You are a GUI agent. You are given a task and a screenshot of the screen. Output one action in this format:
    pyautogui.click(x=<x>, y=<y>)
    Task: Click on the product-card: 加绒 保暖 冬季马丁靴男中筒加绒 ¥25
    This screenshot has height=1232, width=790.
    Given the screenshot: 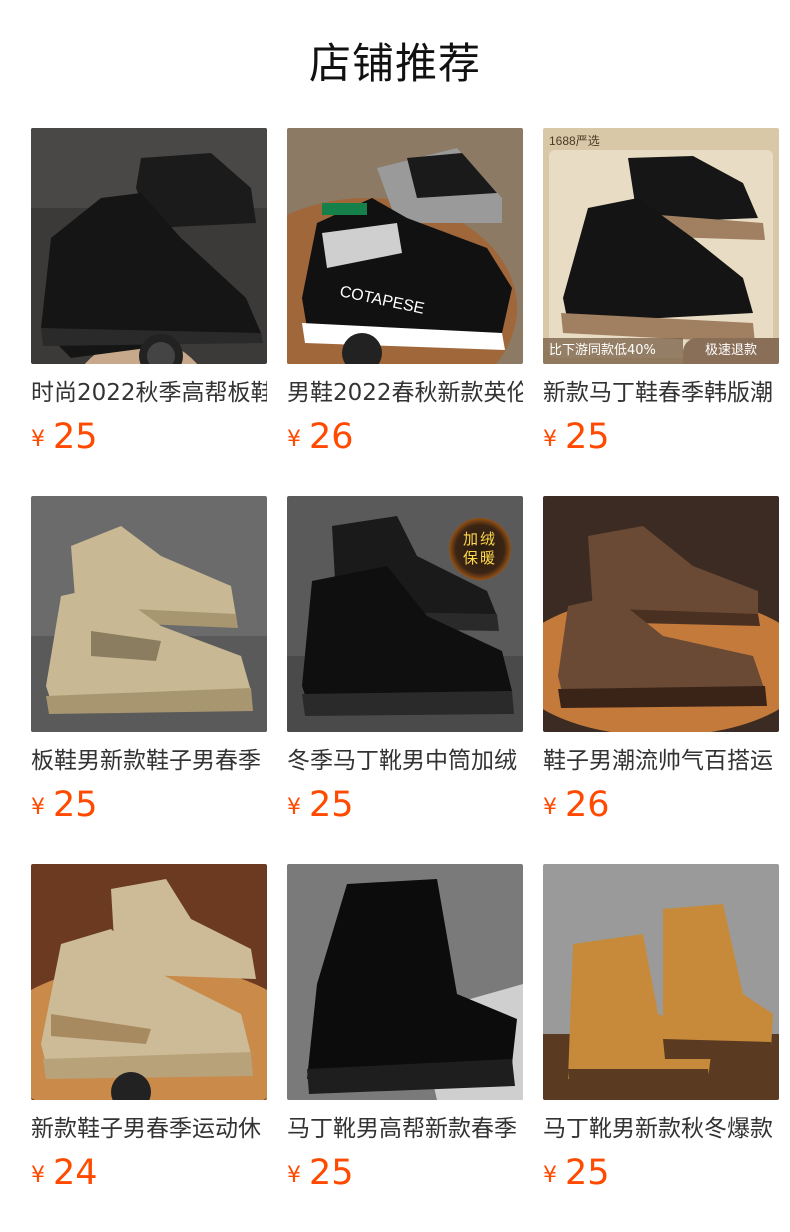 What is the action you would take?
    pyautogui.click(x=405, y=661)
    